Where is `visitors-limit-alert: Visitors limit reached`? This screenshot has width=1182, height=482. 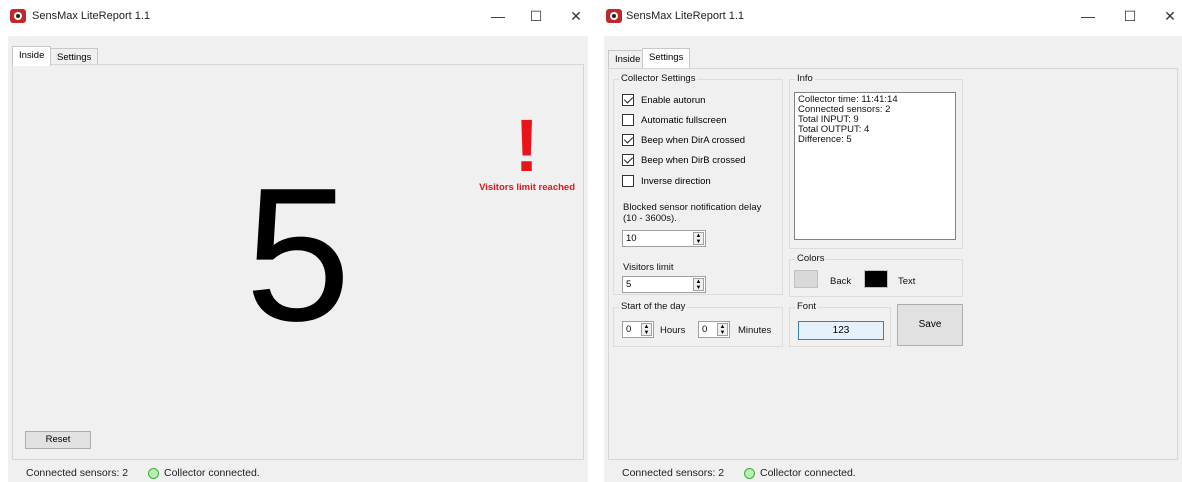
visitors-limit-alert: Visitors limit reached is located at coordinates (527, 187).